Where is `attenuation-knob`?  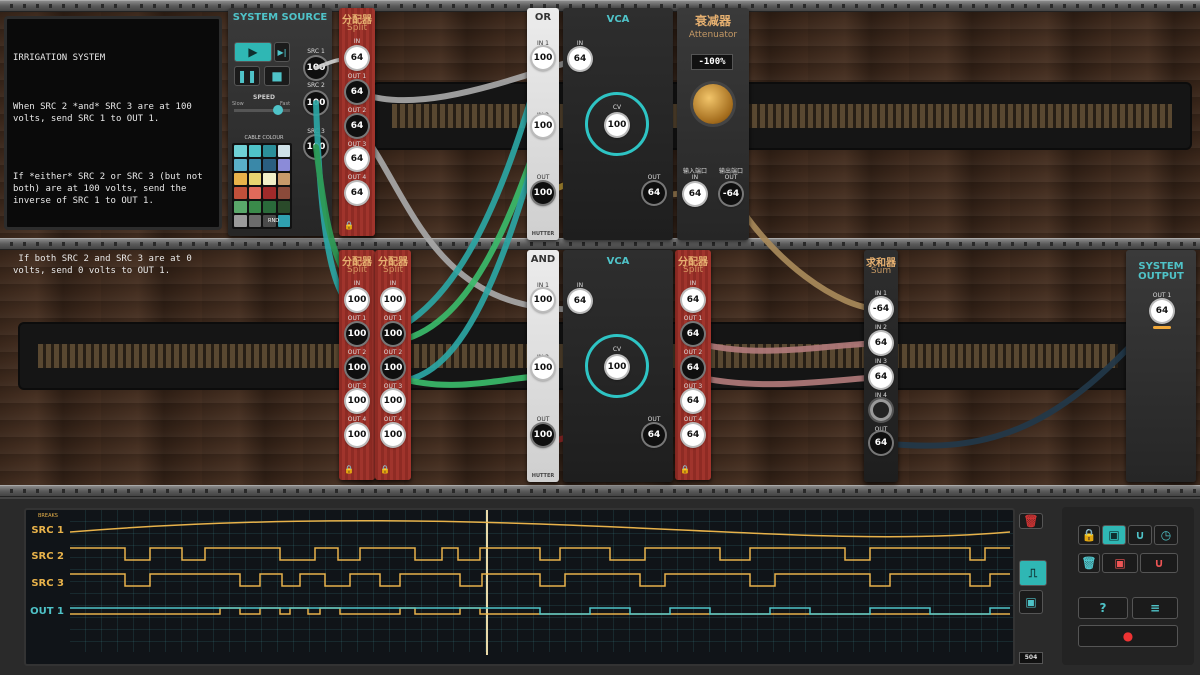 attenuation-knob is located at coordinates (713, 104).